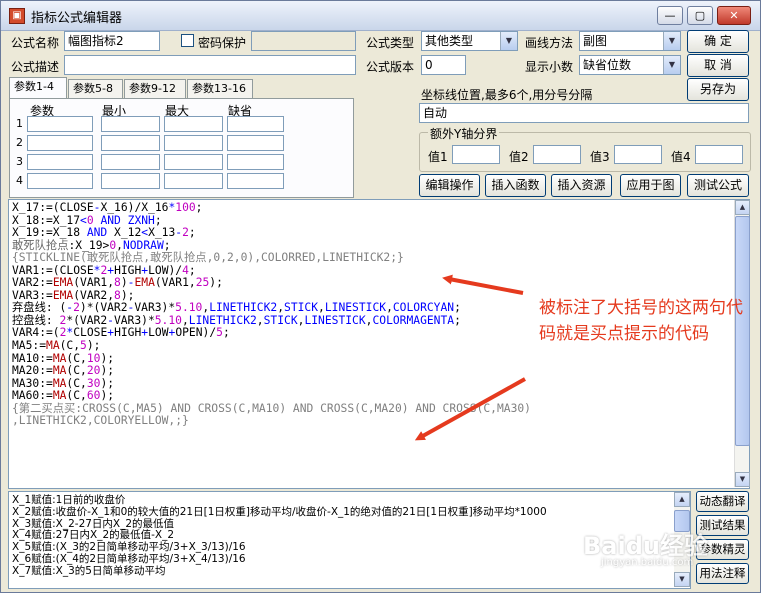  I want to click on code-token: 30, so click(93, 383).